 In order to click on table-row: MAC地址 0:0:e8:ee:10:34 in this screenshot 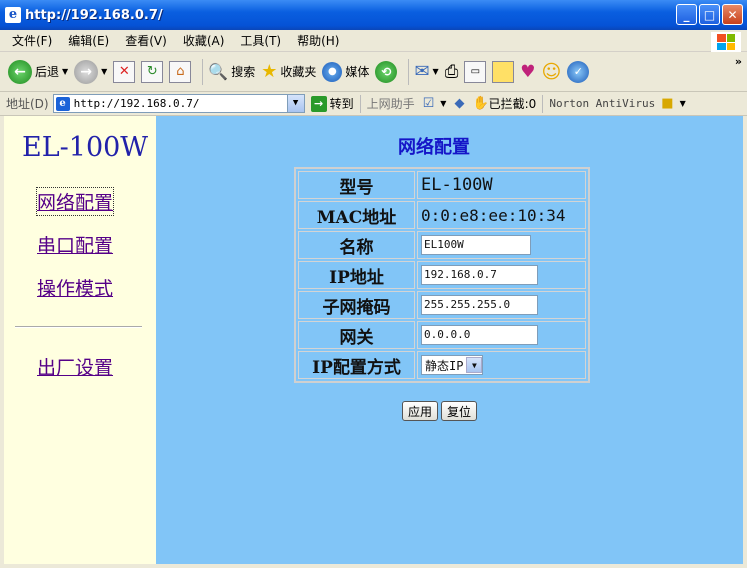, I will do `click(442, 215)`.